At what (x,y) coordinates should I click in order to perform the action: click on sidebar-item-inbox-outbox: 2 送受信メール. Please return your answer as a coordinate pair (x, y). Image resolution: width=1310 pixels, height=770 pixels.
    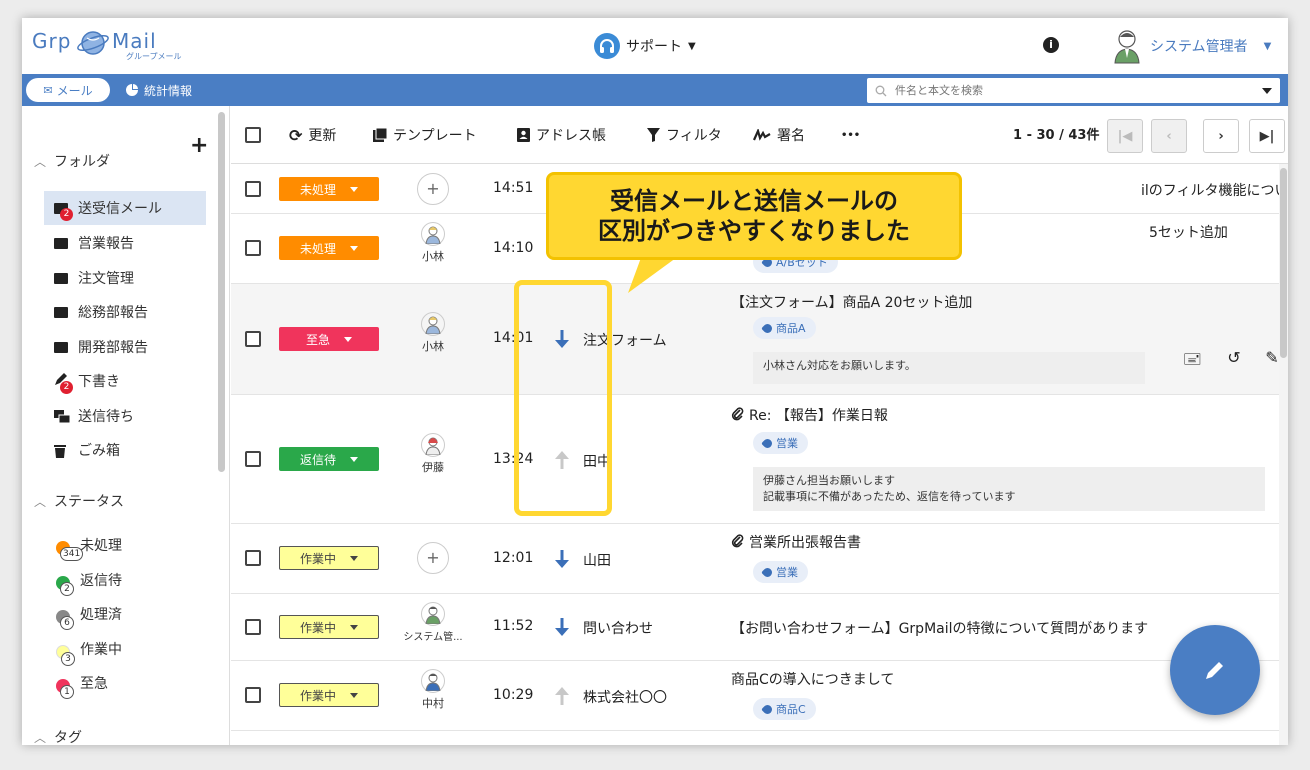
    Looking at the image, I should click on (125, 208).